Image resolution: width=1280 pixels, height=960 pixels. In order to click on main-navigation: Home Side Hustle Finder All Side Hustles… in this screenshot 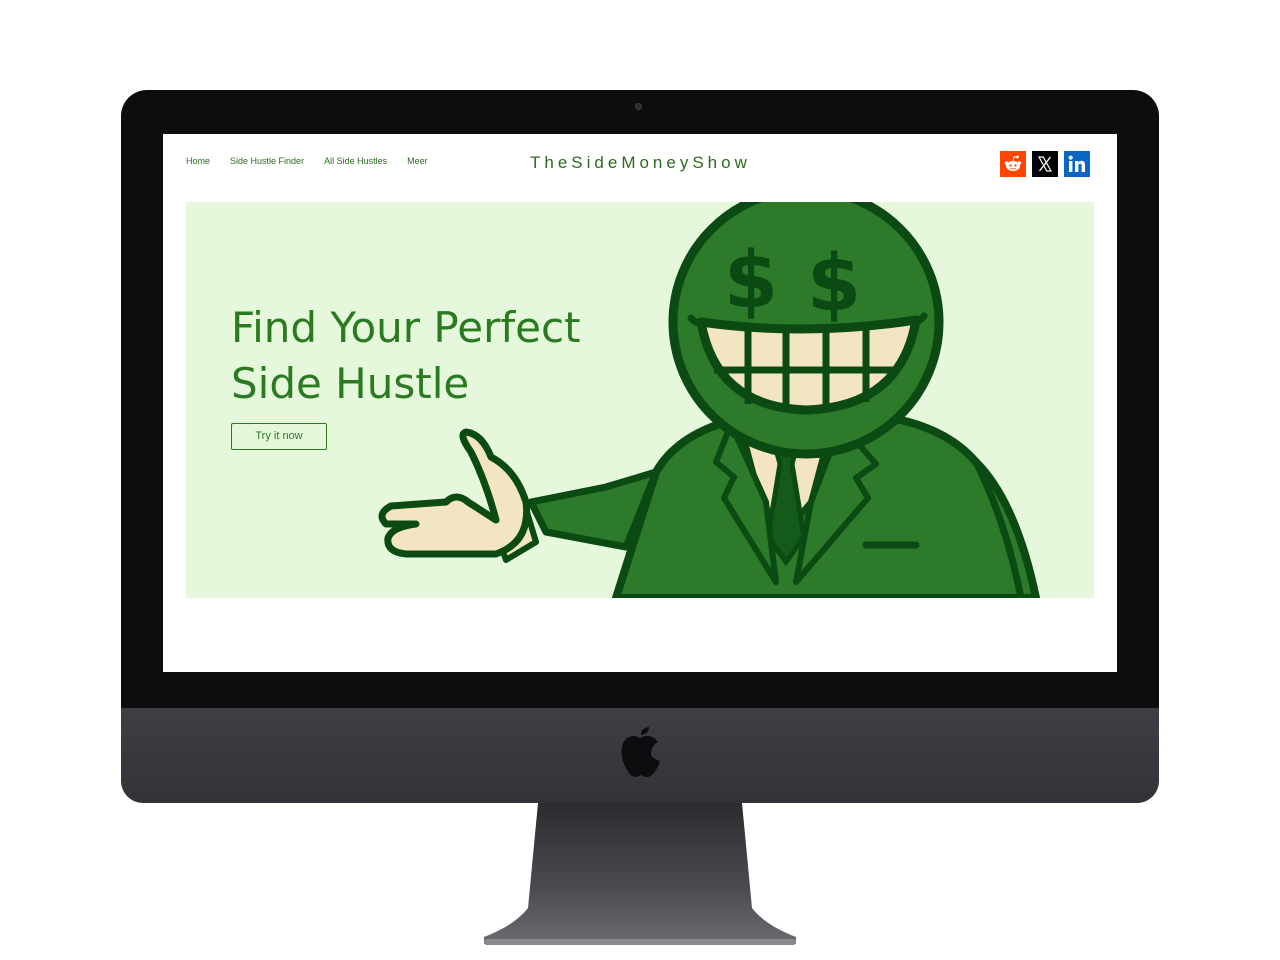, I will do `click(307, 161)`.